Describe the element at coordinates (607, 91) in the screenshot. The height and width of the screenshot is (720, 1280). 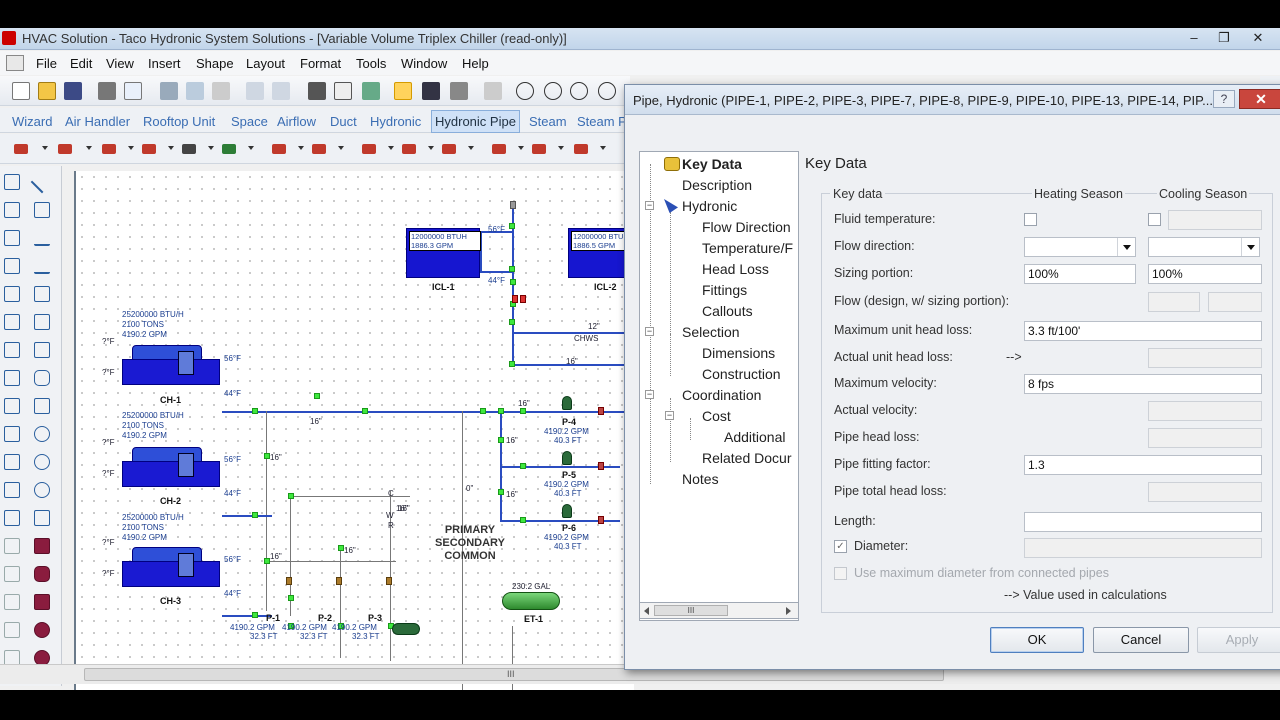
I see `zoom-page-icon` at that location.